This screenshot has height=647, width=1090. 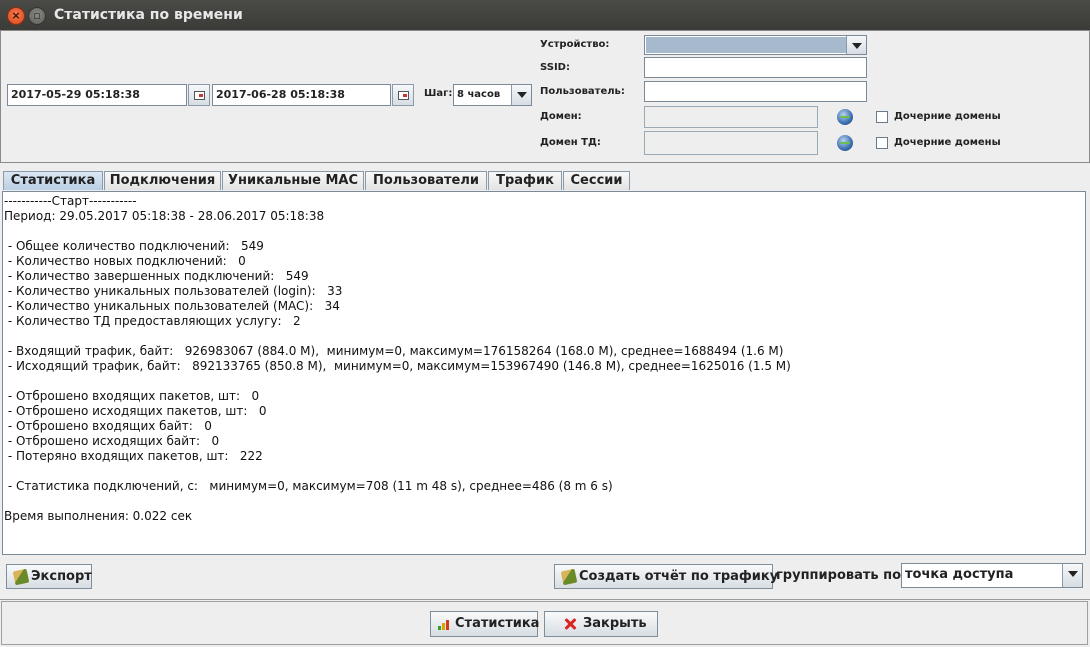 I want to click on statistics-line: - Отброшено исходящих пакетов, шт: 0, so click(x=135, y=411).